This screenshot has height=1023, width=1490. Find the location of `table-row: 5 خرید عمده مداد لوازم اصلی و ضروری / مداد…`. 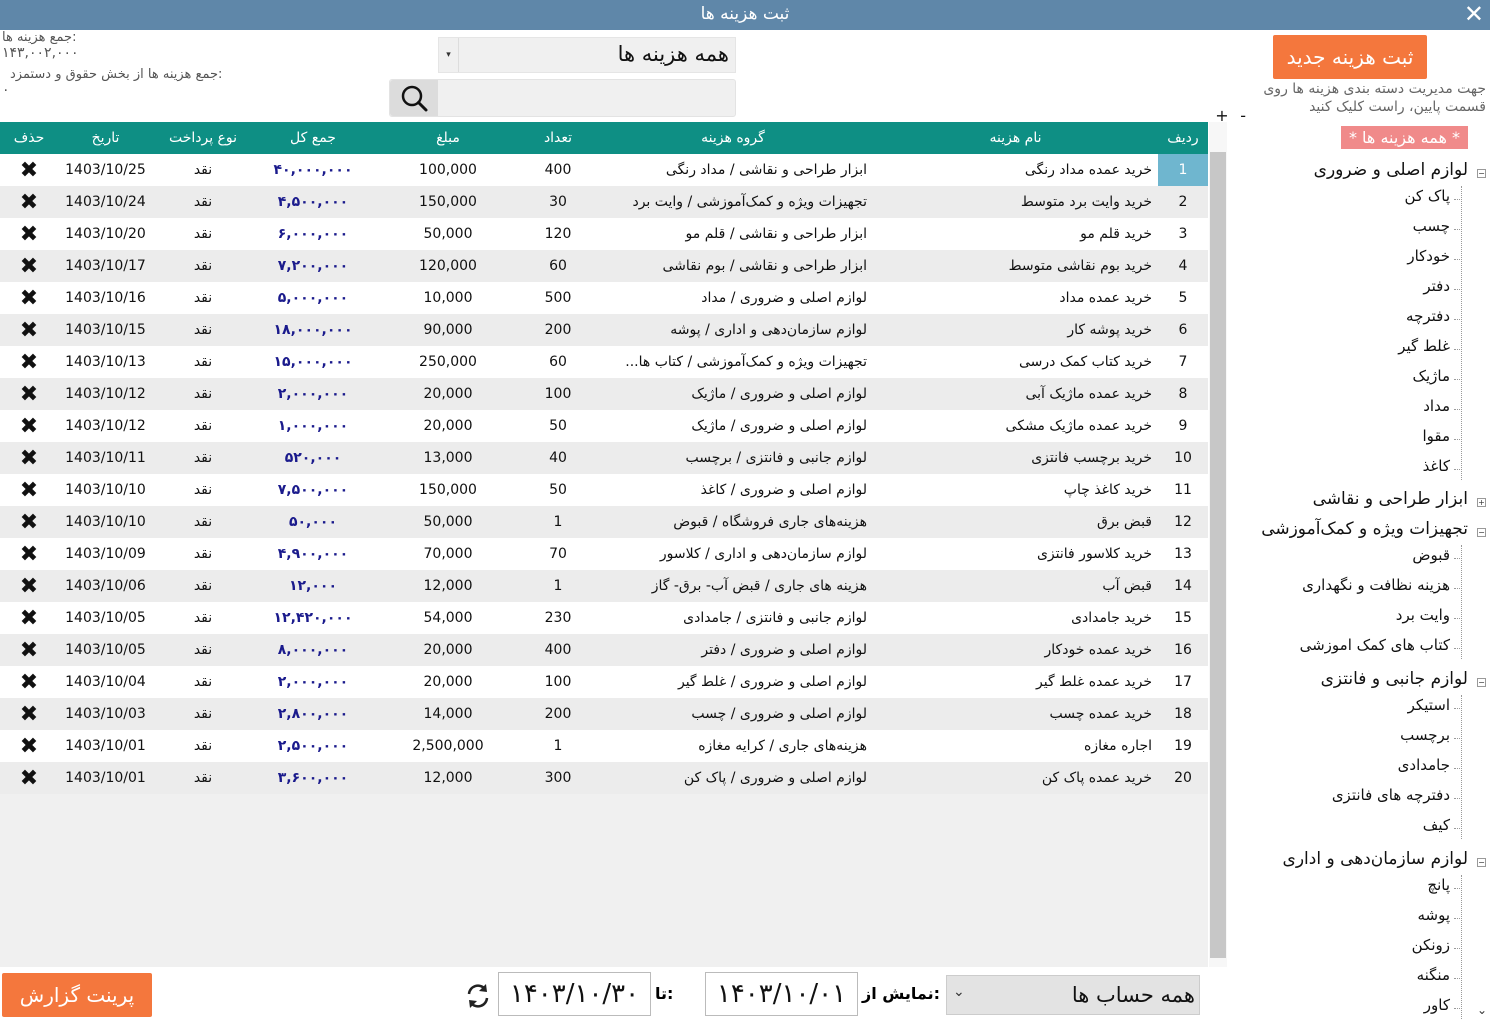

table-row: 5 خرید عمده مداد لوازم اصلی و ضروری / مداد… is located at coordinates (604, 298).